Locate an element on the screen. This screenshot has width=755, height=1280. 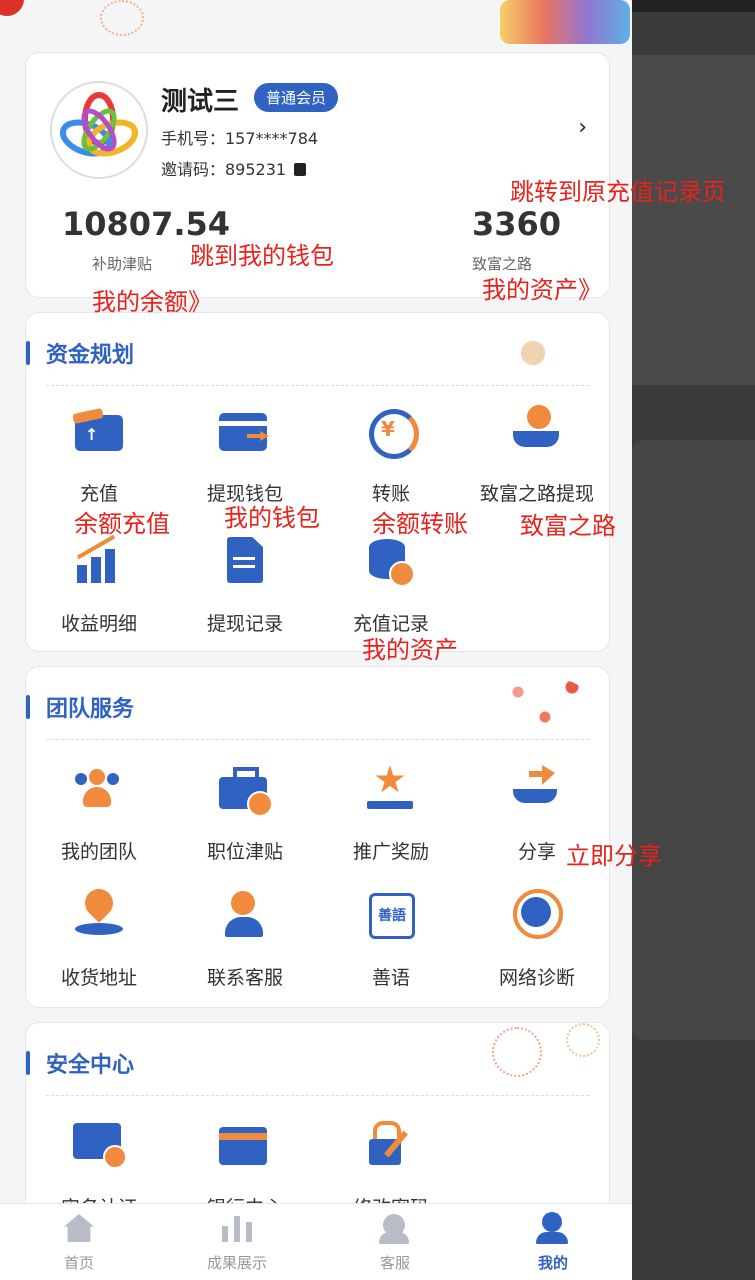
tab-customer-service: 客服 is located at coordinates (395, 1241).